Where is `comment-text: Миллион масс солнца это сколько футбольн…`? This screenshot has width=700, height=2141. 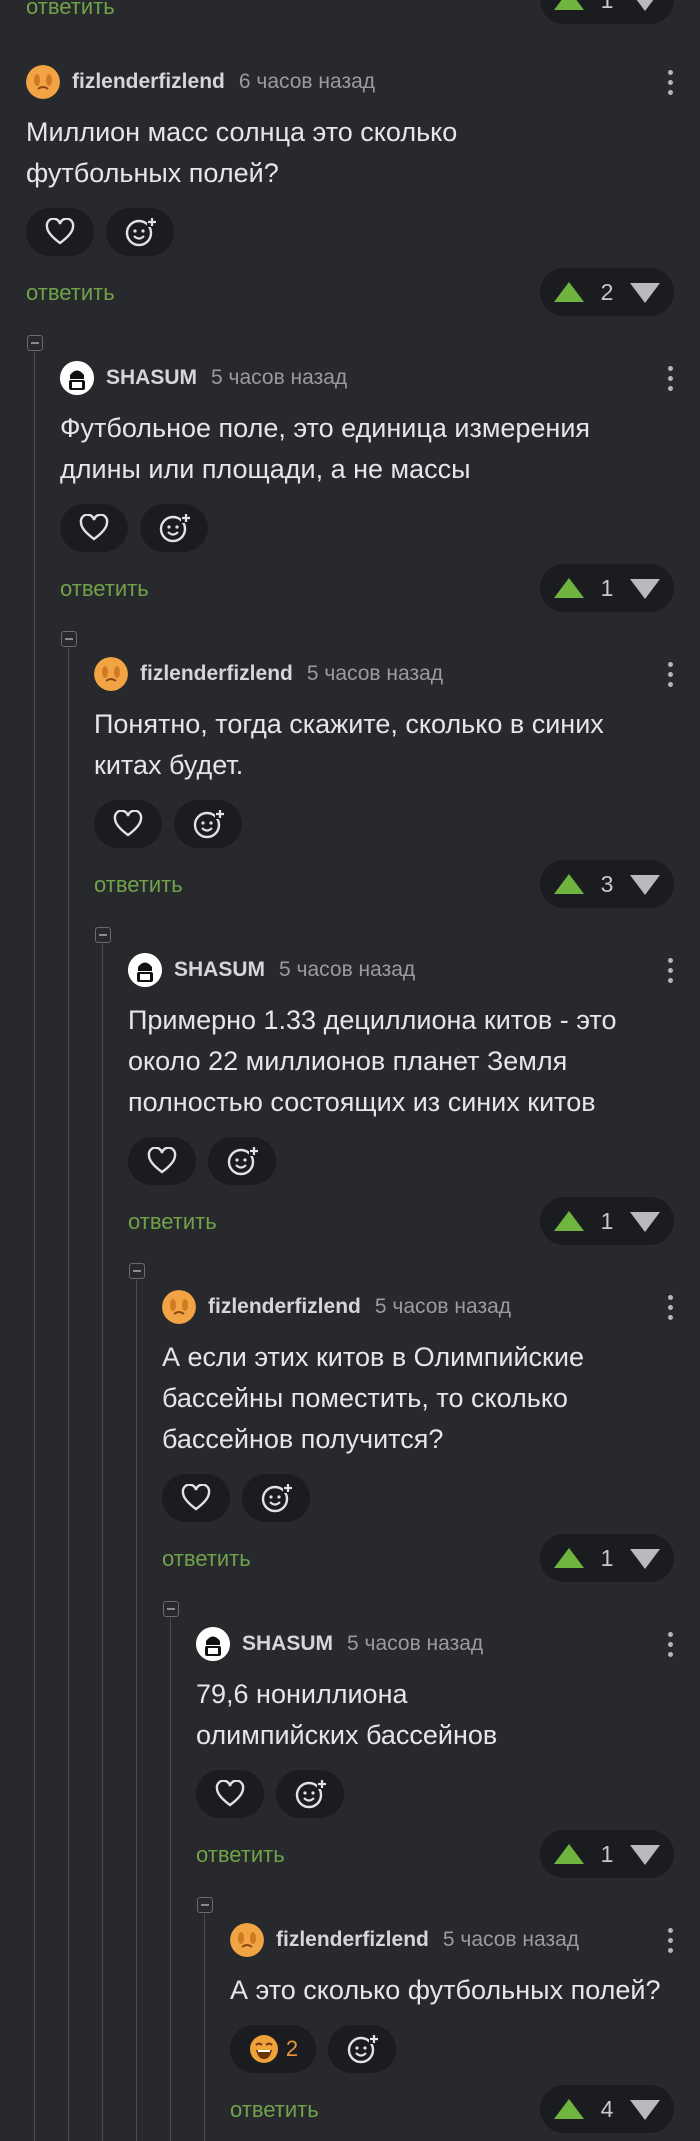 comment-text: Миллион масс солнца это сколько футбольн… is located at coordinates (242, 152).